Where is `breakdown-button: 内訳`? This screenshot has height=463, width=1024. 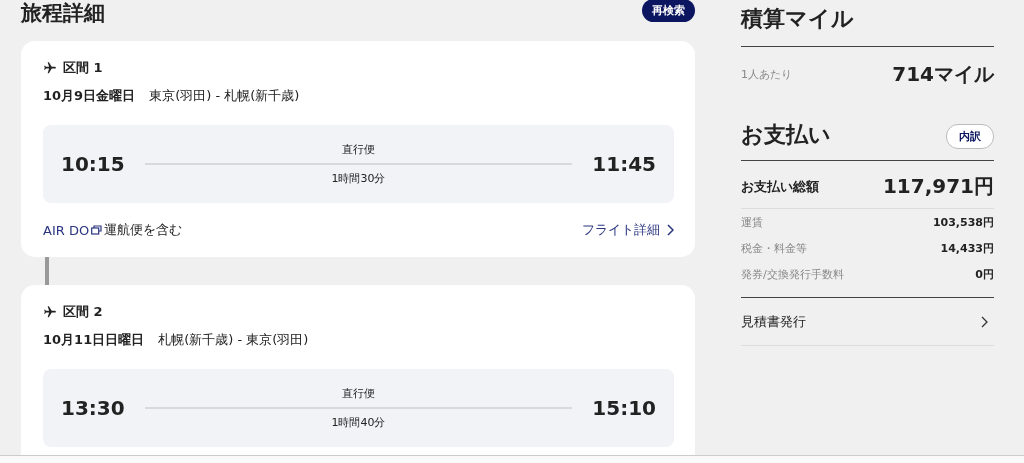
breakdown-button: 内訳 is located at coordinates (970, 136).